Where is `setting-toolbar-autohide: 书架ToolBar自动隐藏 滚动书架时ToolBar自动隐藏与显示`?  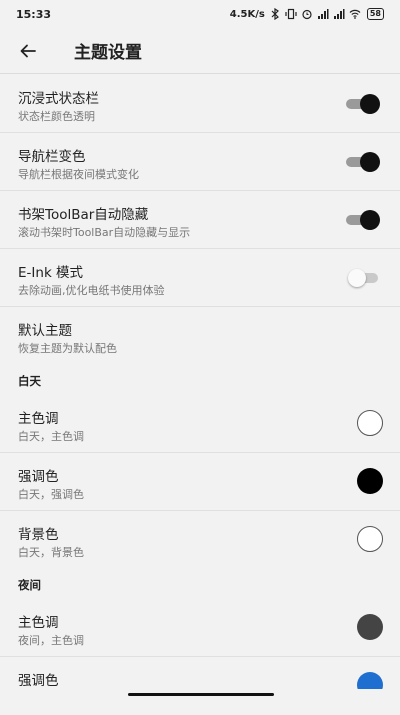
setting-toolbar-autohide: 书架ToolBar自动隐藏 滚动书架时ToolBar自动隐藏与显示 is located at coordinates (200, 220).